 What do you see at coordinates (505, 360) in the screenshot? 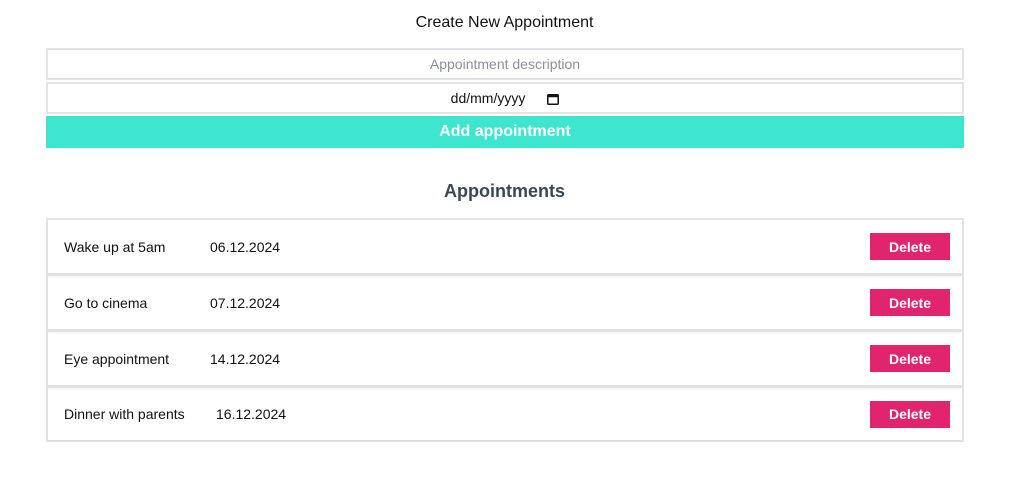
I see `list-item: Eye appointment 14.12.2024 Delete` at bounding box center [505, 360].